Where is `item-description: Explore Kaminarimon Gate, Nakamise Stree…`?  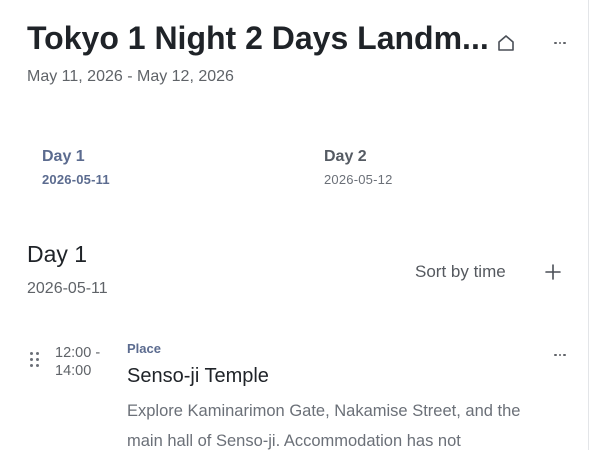
item-description: Explore Kaminarimon Gate, Nakamise Stree… is located at coordinates (324, 426).